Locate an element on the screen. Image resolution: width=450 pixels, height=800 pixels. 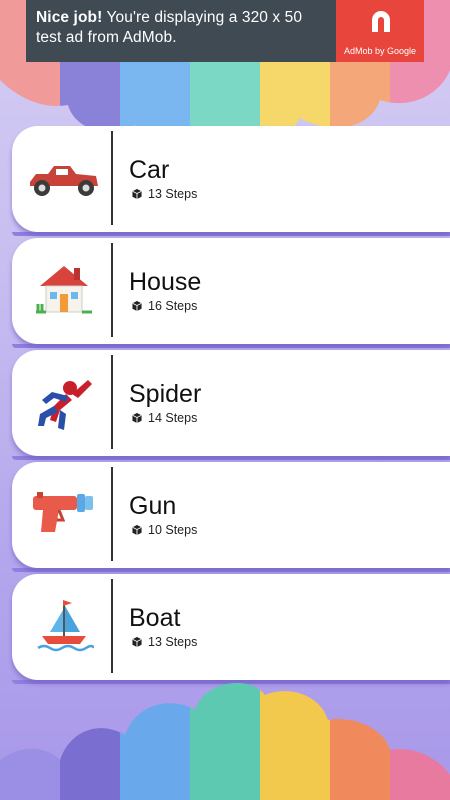
item-title: Boat is located at coordinates (155, 618).